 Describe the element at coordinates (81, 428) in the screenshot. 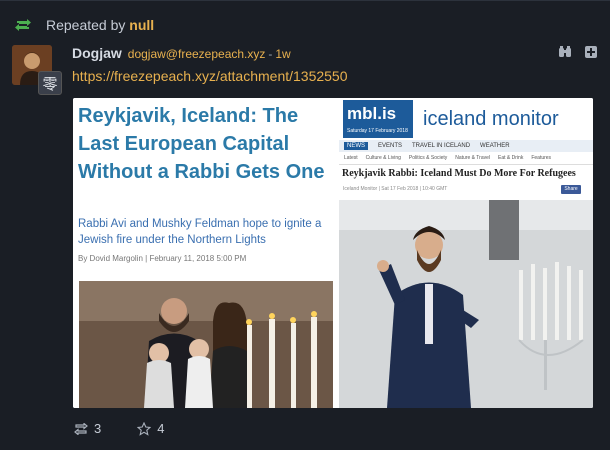

I see `repeat-count-icon` at that location.